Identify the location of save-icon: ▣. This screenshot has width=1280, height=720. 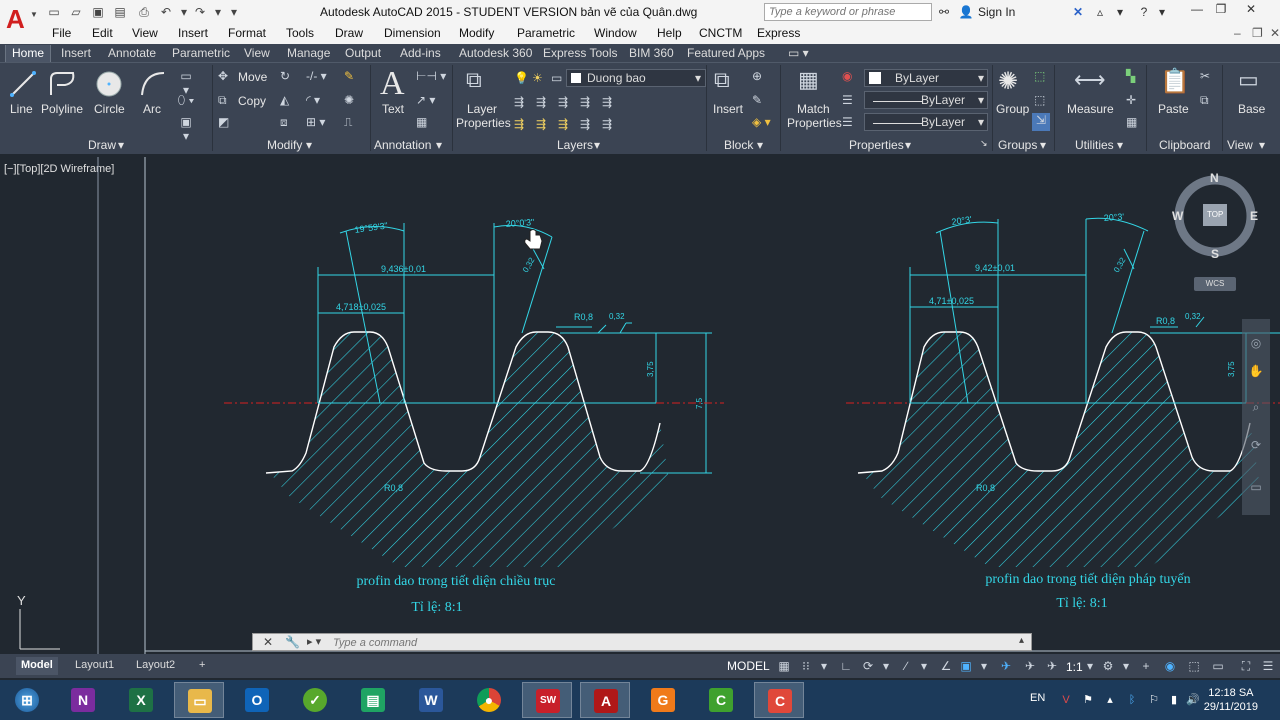
(98, 12).